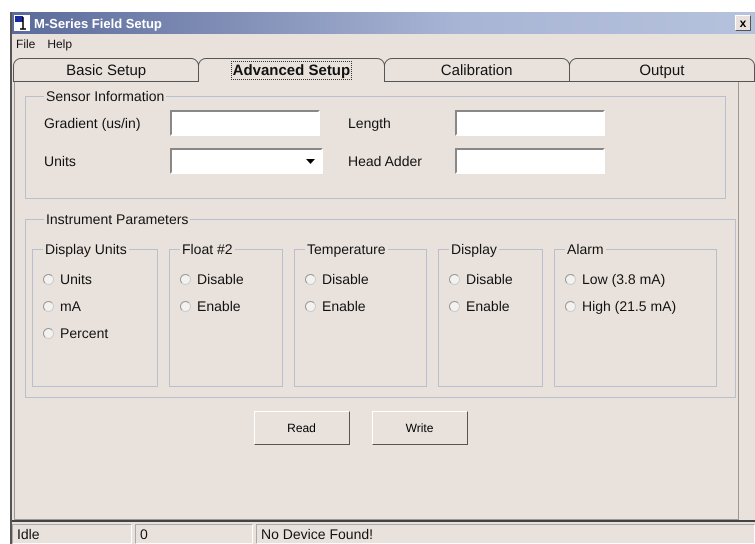 Image resolution: width=755 pixels, height=544 pixels. Describe the element at coordinates (246, 161) in the screenshot. I see `units-dropdown` at that location.